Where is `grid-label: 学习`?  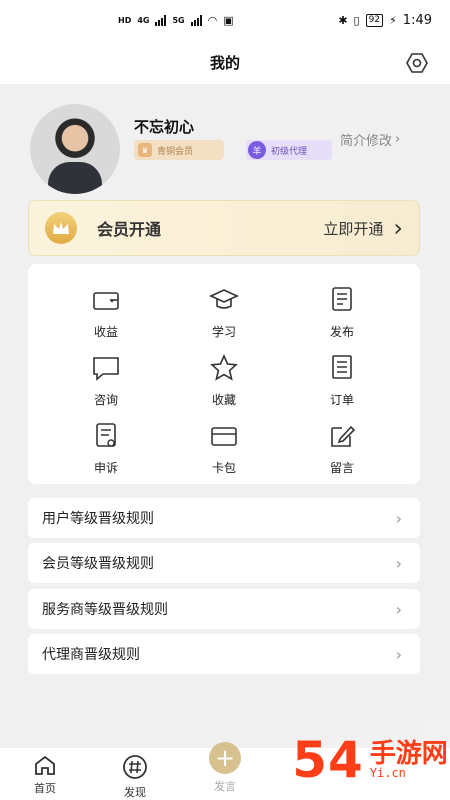 grid-label: 学习 is located at coordinates (223, 332).